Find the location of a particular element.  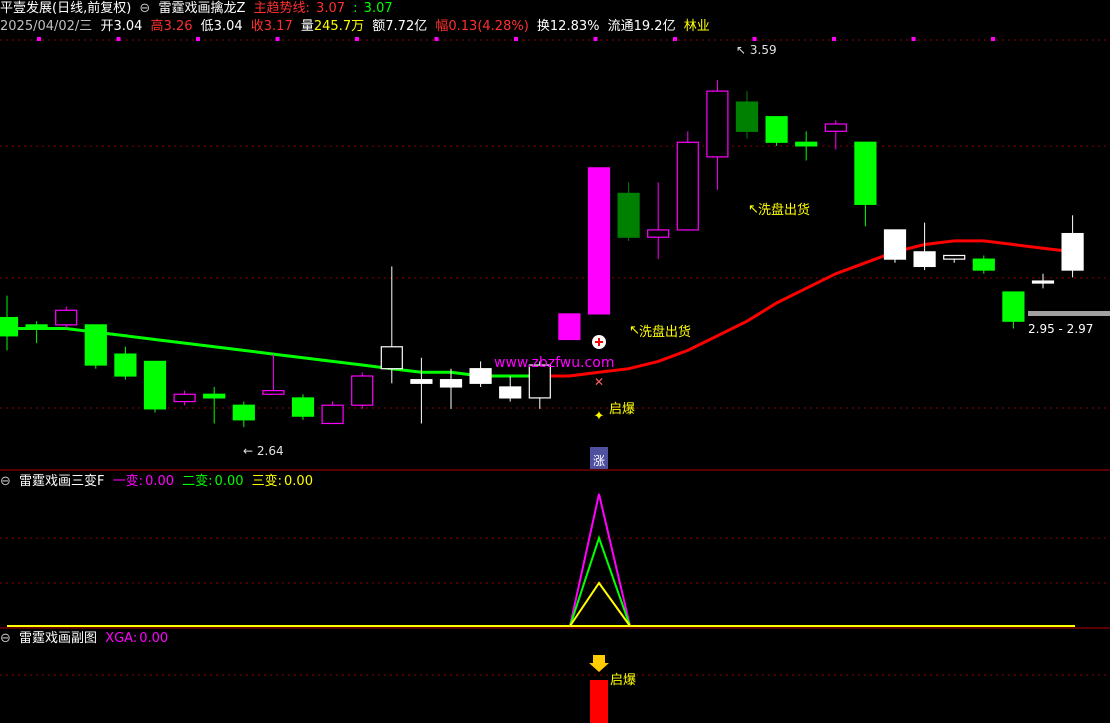

date-value: 2025/04/02/三 is located at coordinates (46, 26).